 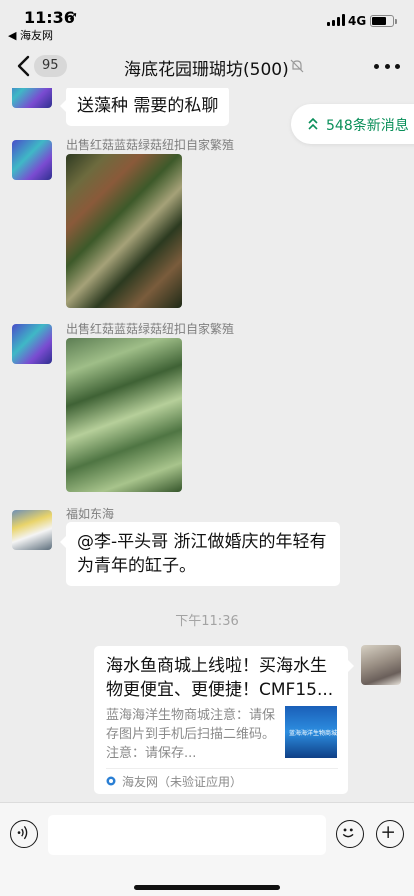 What do you see at coordinates (379, 21) in the screenshot?
I see `battery-level` at bounding box center [379, 21].